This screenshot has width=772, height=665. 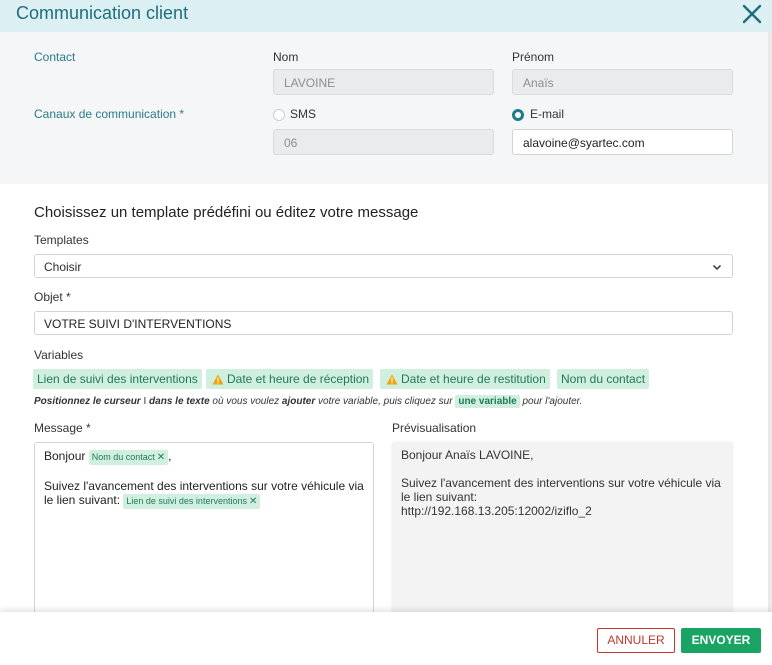 I want to click on channels-label: Canaux de communication *, so click(x=109, y=114).